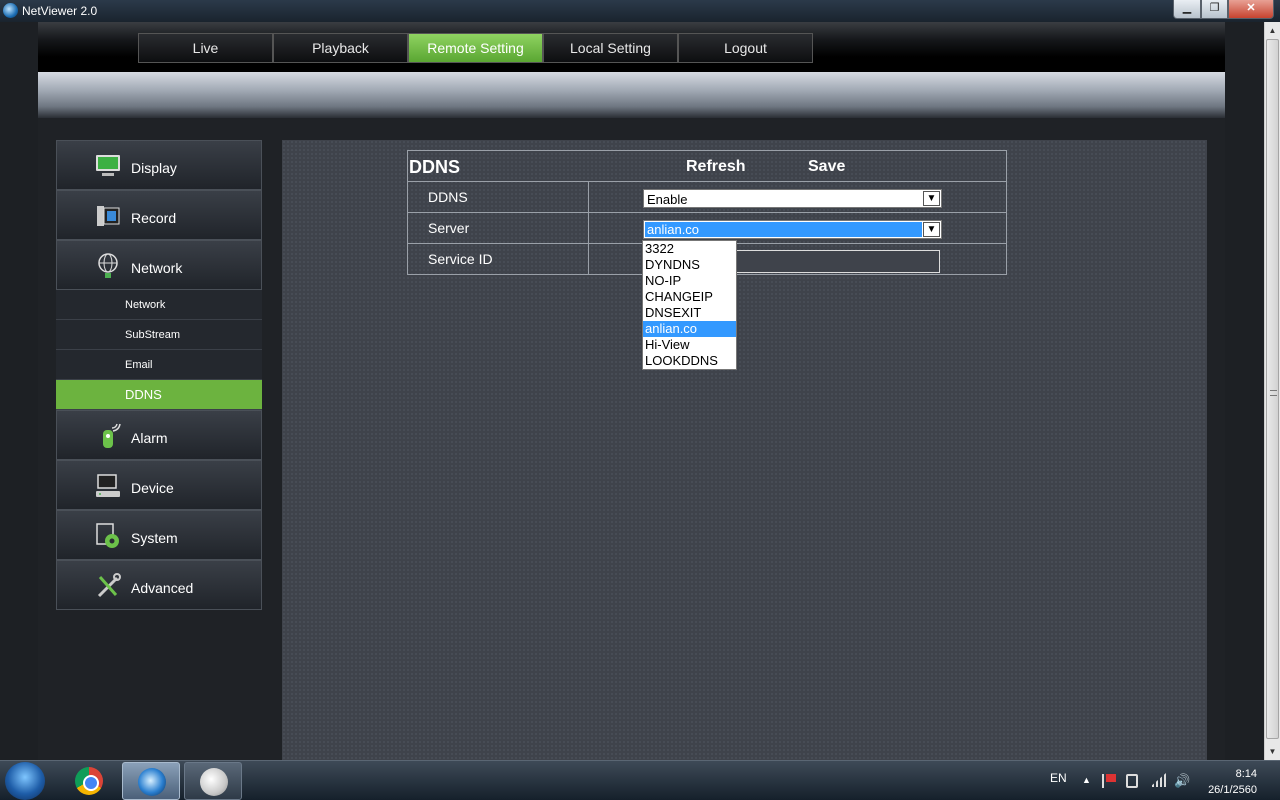 This screenshot has height=800, width=1280. What do you see at coordinates (1058, 778) in the screenshot?
I see `language-indicator: EN` at bounding box center [1058, 778].